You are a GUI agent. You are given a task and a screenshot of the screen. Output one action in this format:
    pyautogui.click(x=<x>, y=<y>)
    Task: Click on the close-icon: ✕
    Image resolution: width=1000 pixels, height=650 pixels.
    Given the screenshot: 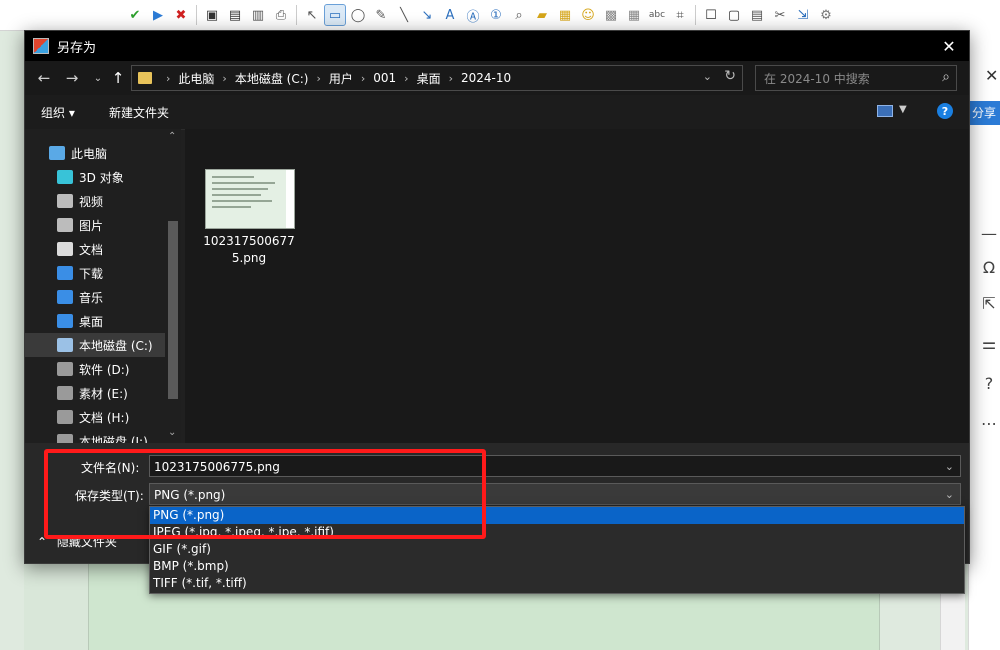 What is the action you would take?
    pyautogui.click(x=949, y=46)
    